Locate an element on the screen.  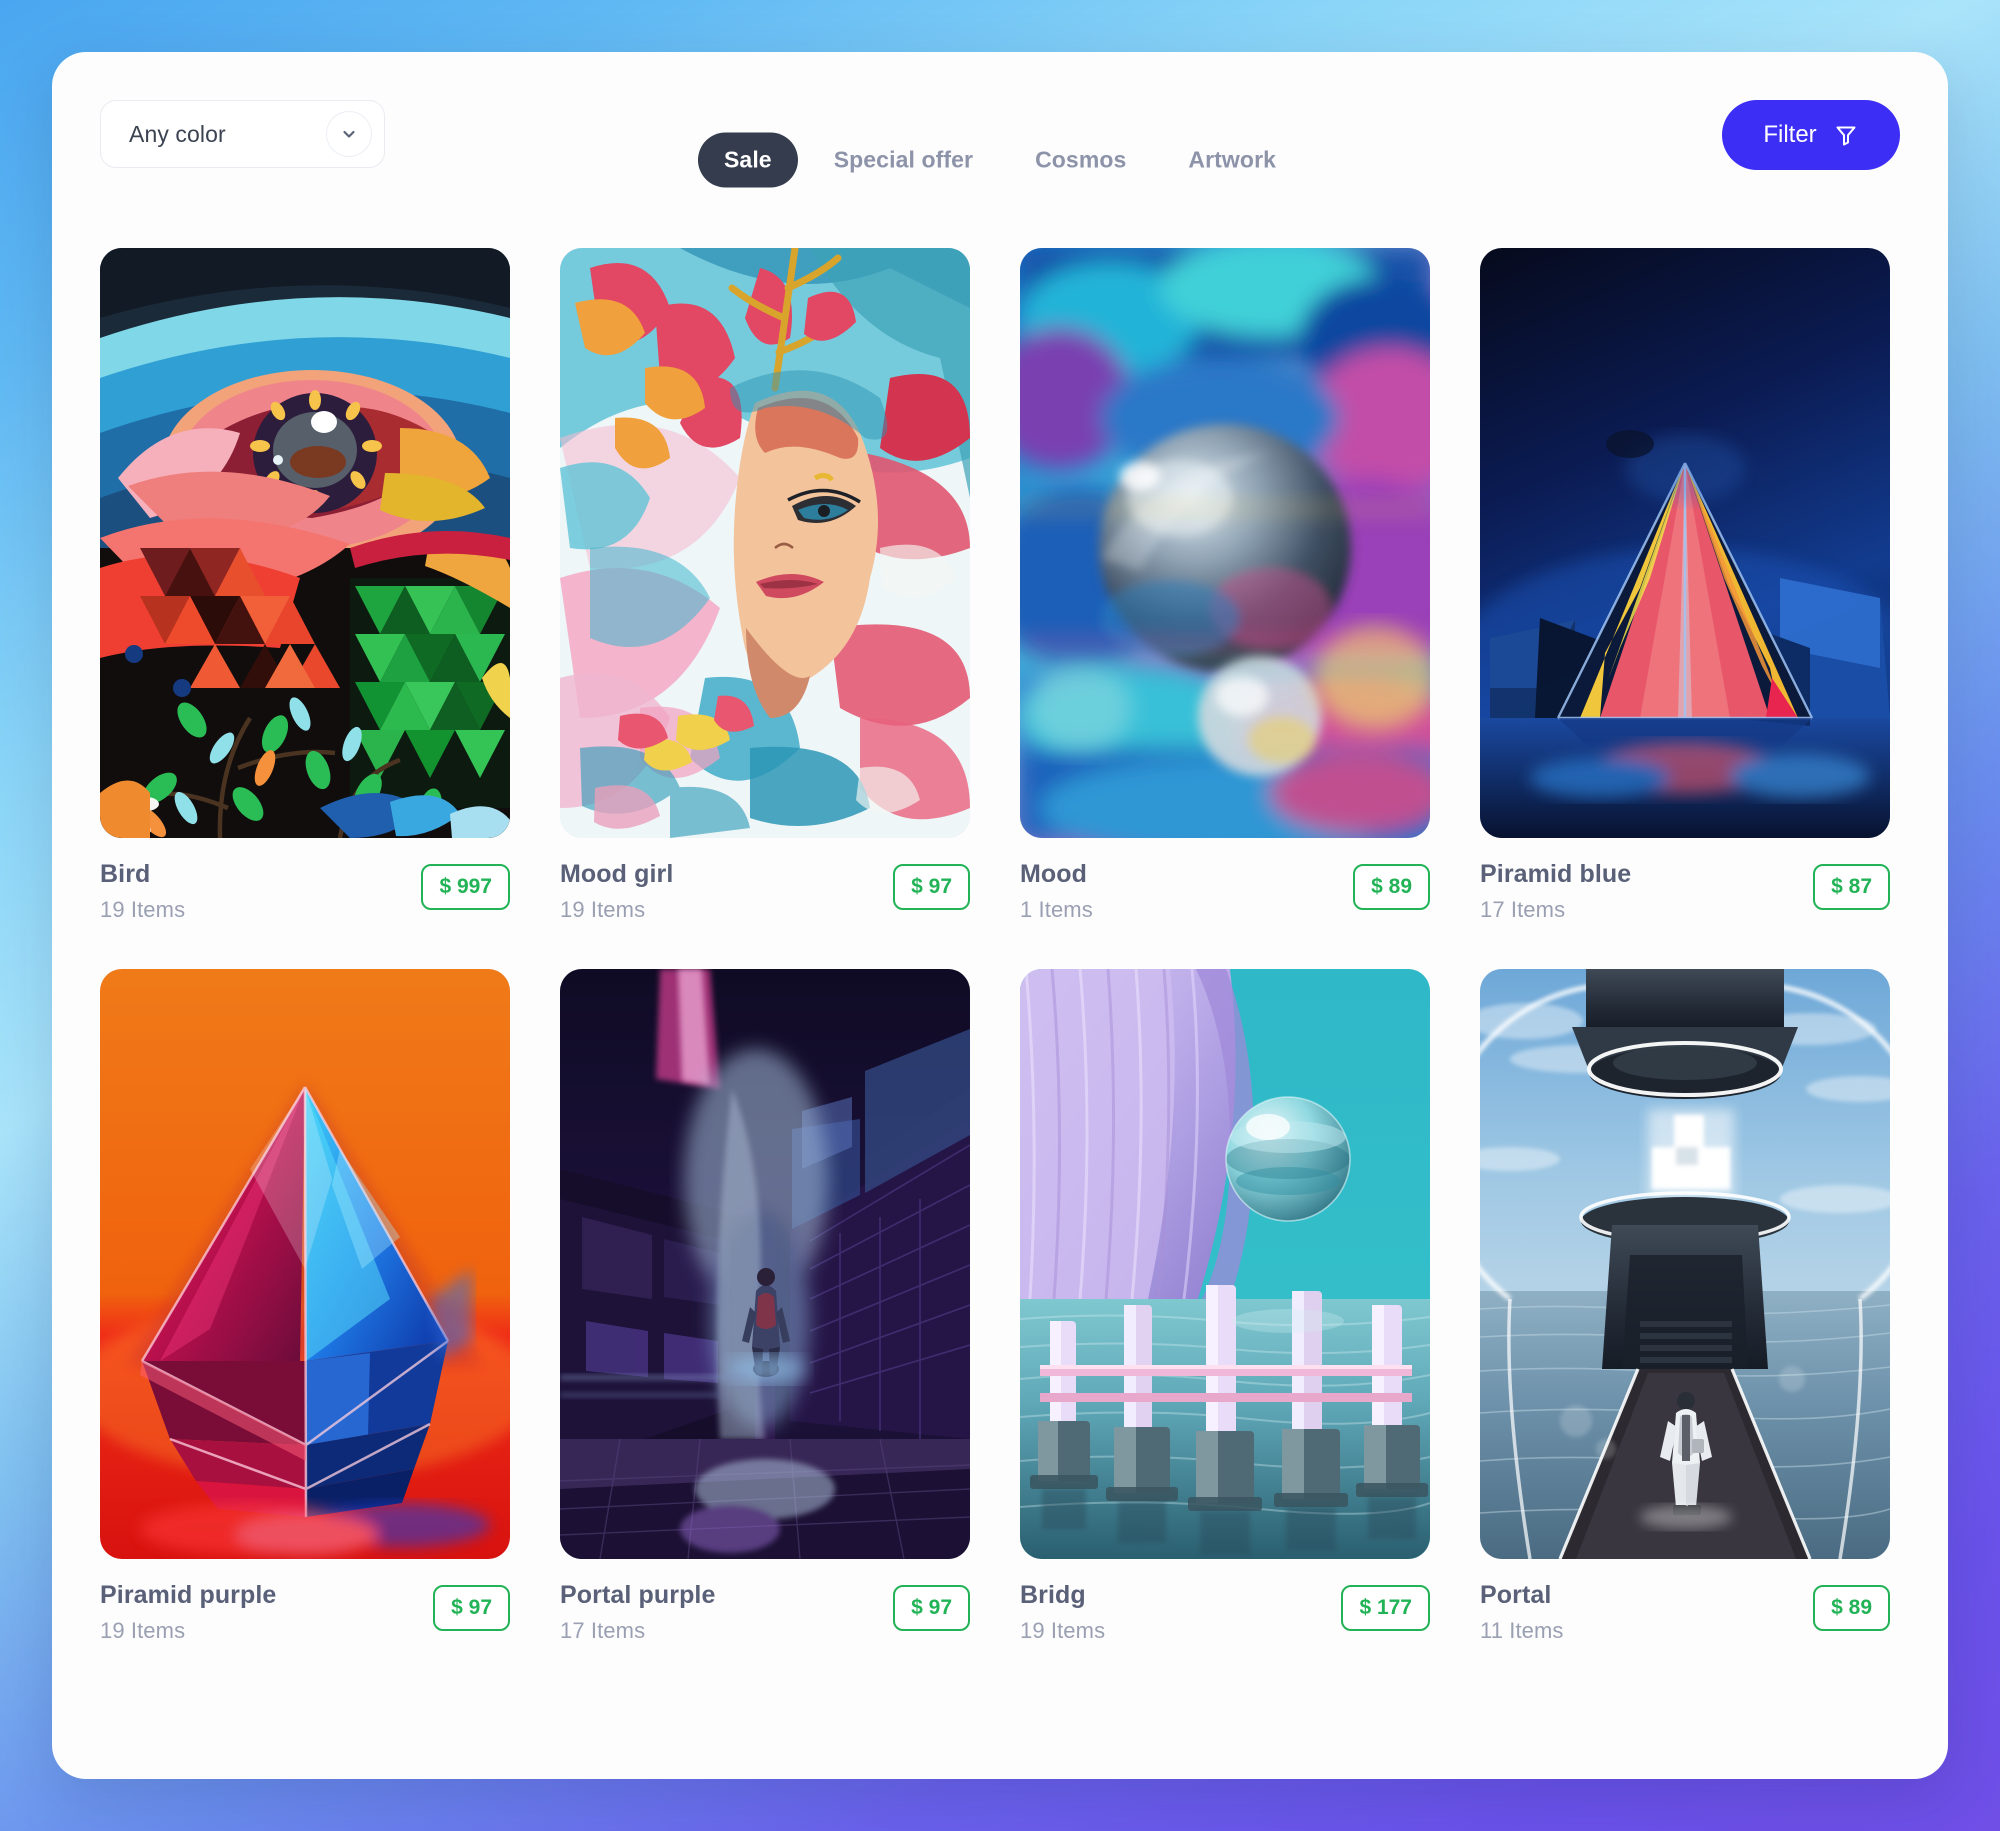
card-title: Portal purple is located at coordinates (638, 1595).